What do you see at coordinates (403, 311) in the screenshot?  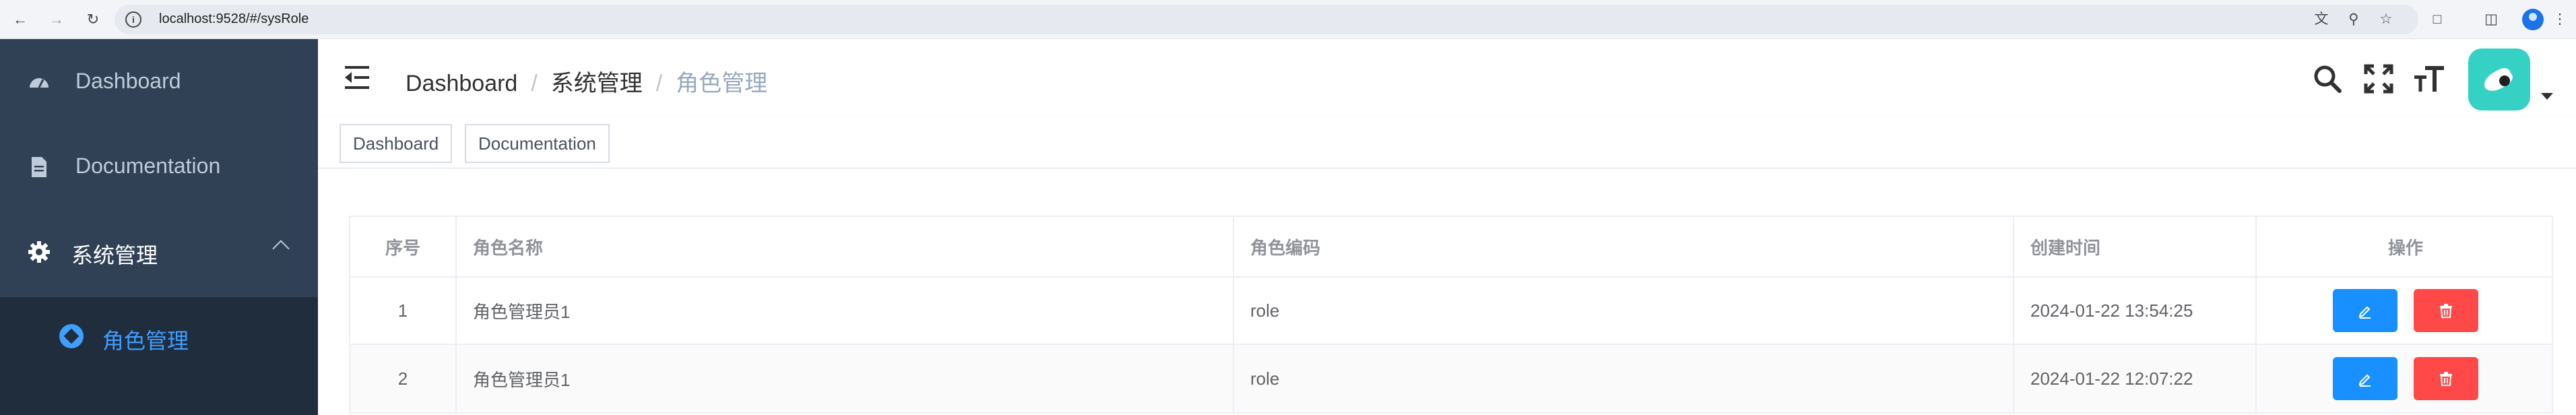 I see `row-index: 1` at bounding box center [403, 311].